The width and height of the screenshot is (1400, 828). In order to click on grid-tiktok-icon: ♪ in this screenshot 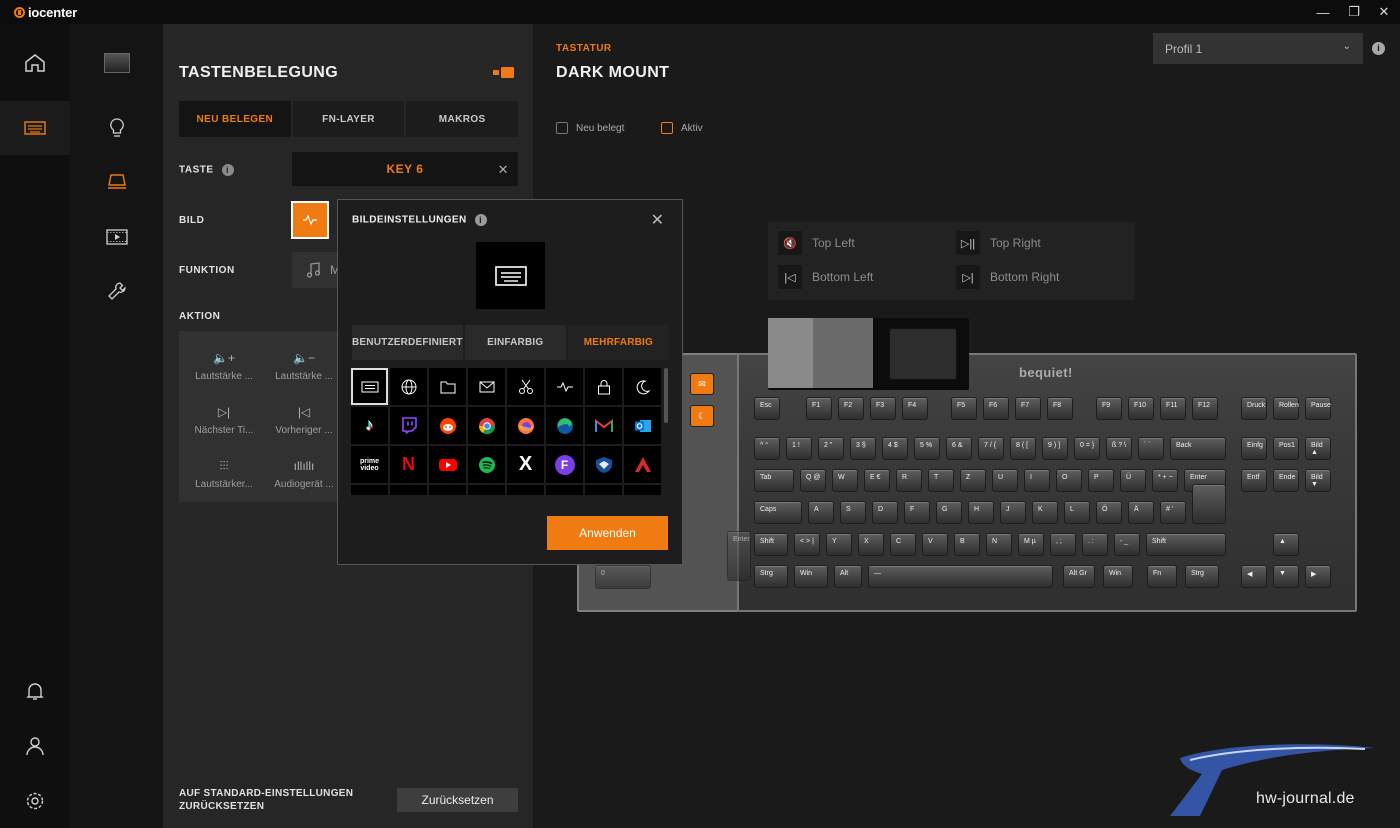, I will do `click(369, 425)`.